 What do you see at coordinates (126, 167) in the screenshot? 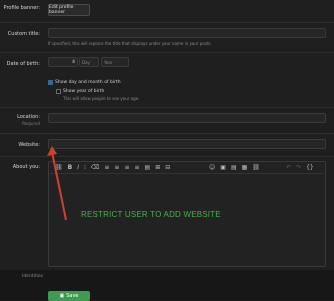
I see `align-center-icon: ≡` at bounding box center [126, 167].